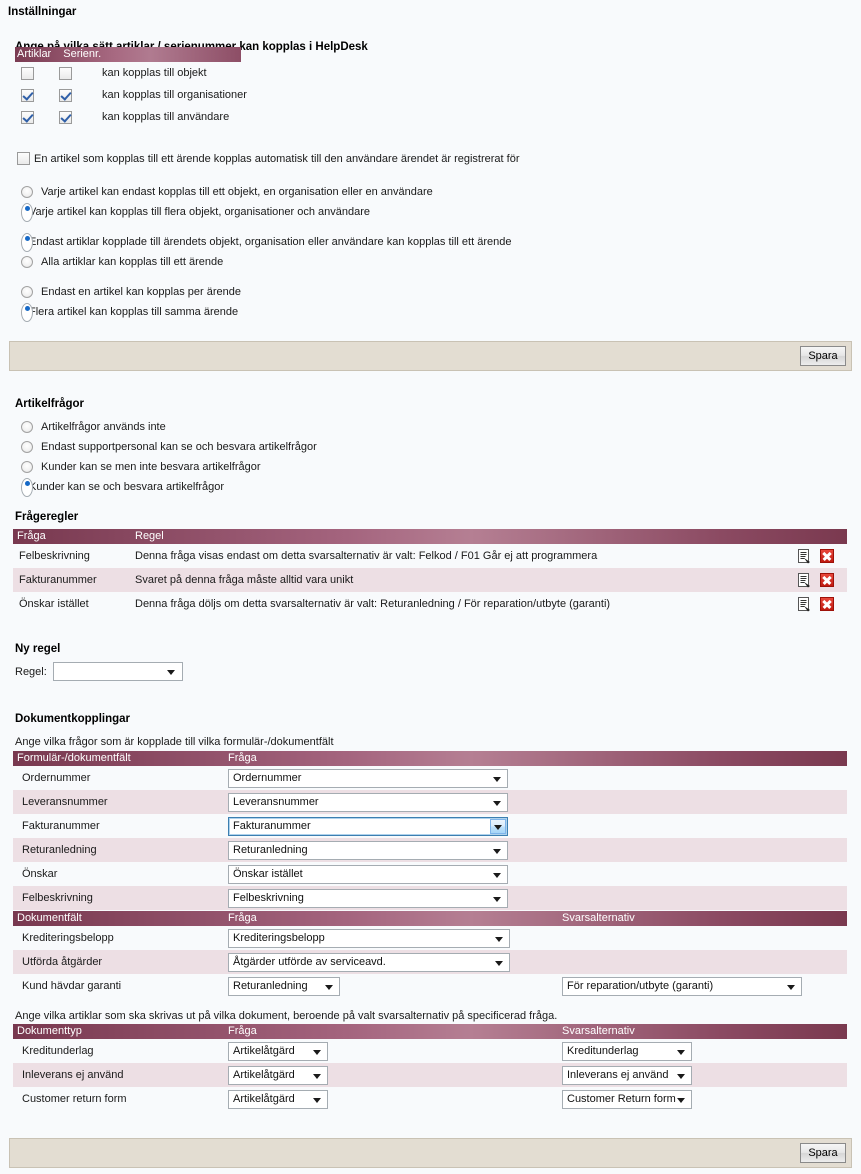 The height and width of the screenshot is (1174, 861). I want to click on table-row: Ordernummer Ordernummer, so click(430, 778).